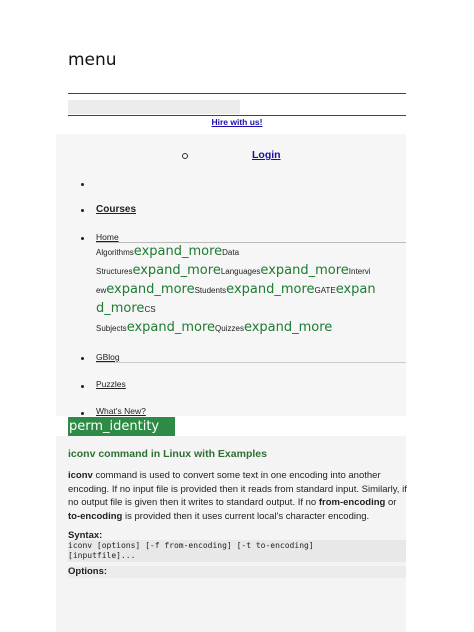  Describe the element at coordinates (111, 384) in the screenshot. I see `nav-item-puzzles: Puzzles` at that location.